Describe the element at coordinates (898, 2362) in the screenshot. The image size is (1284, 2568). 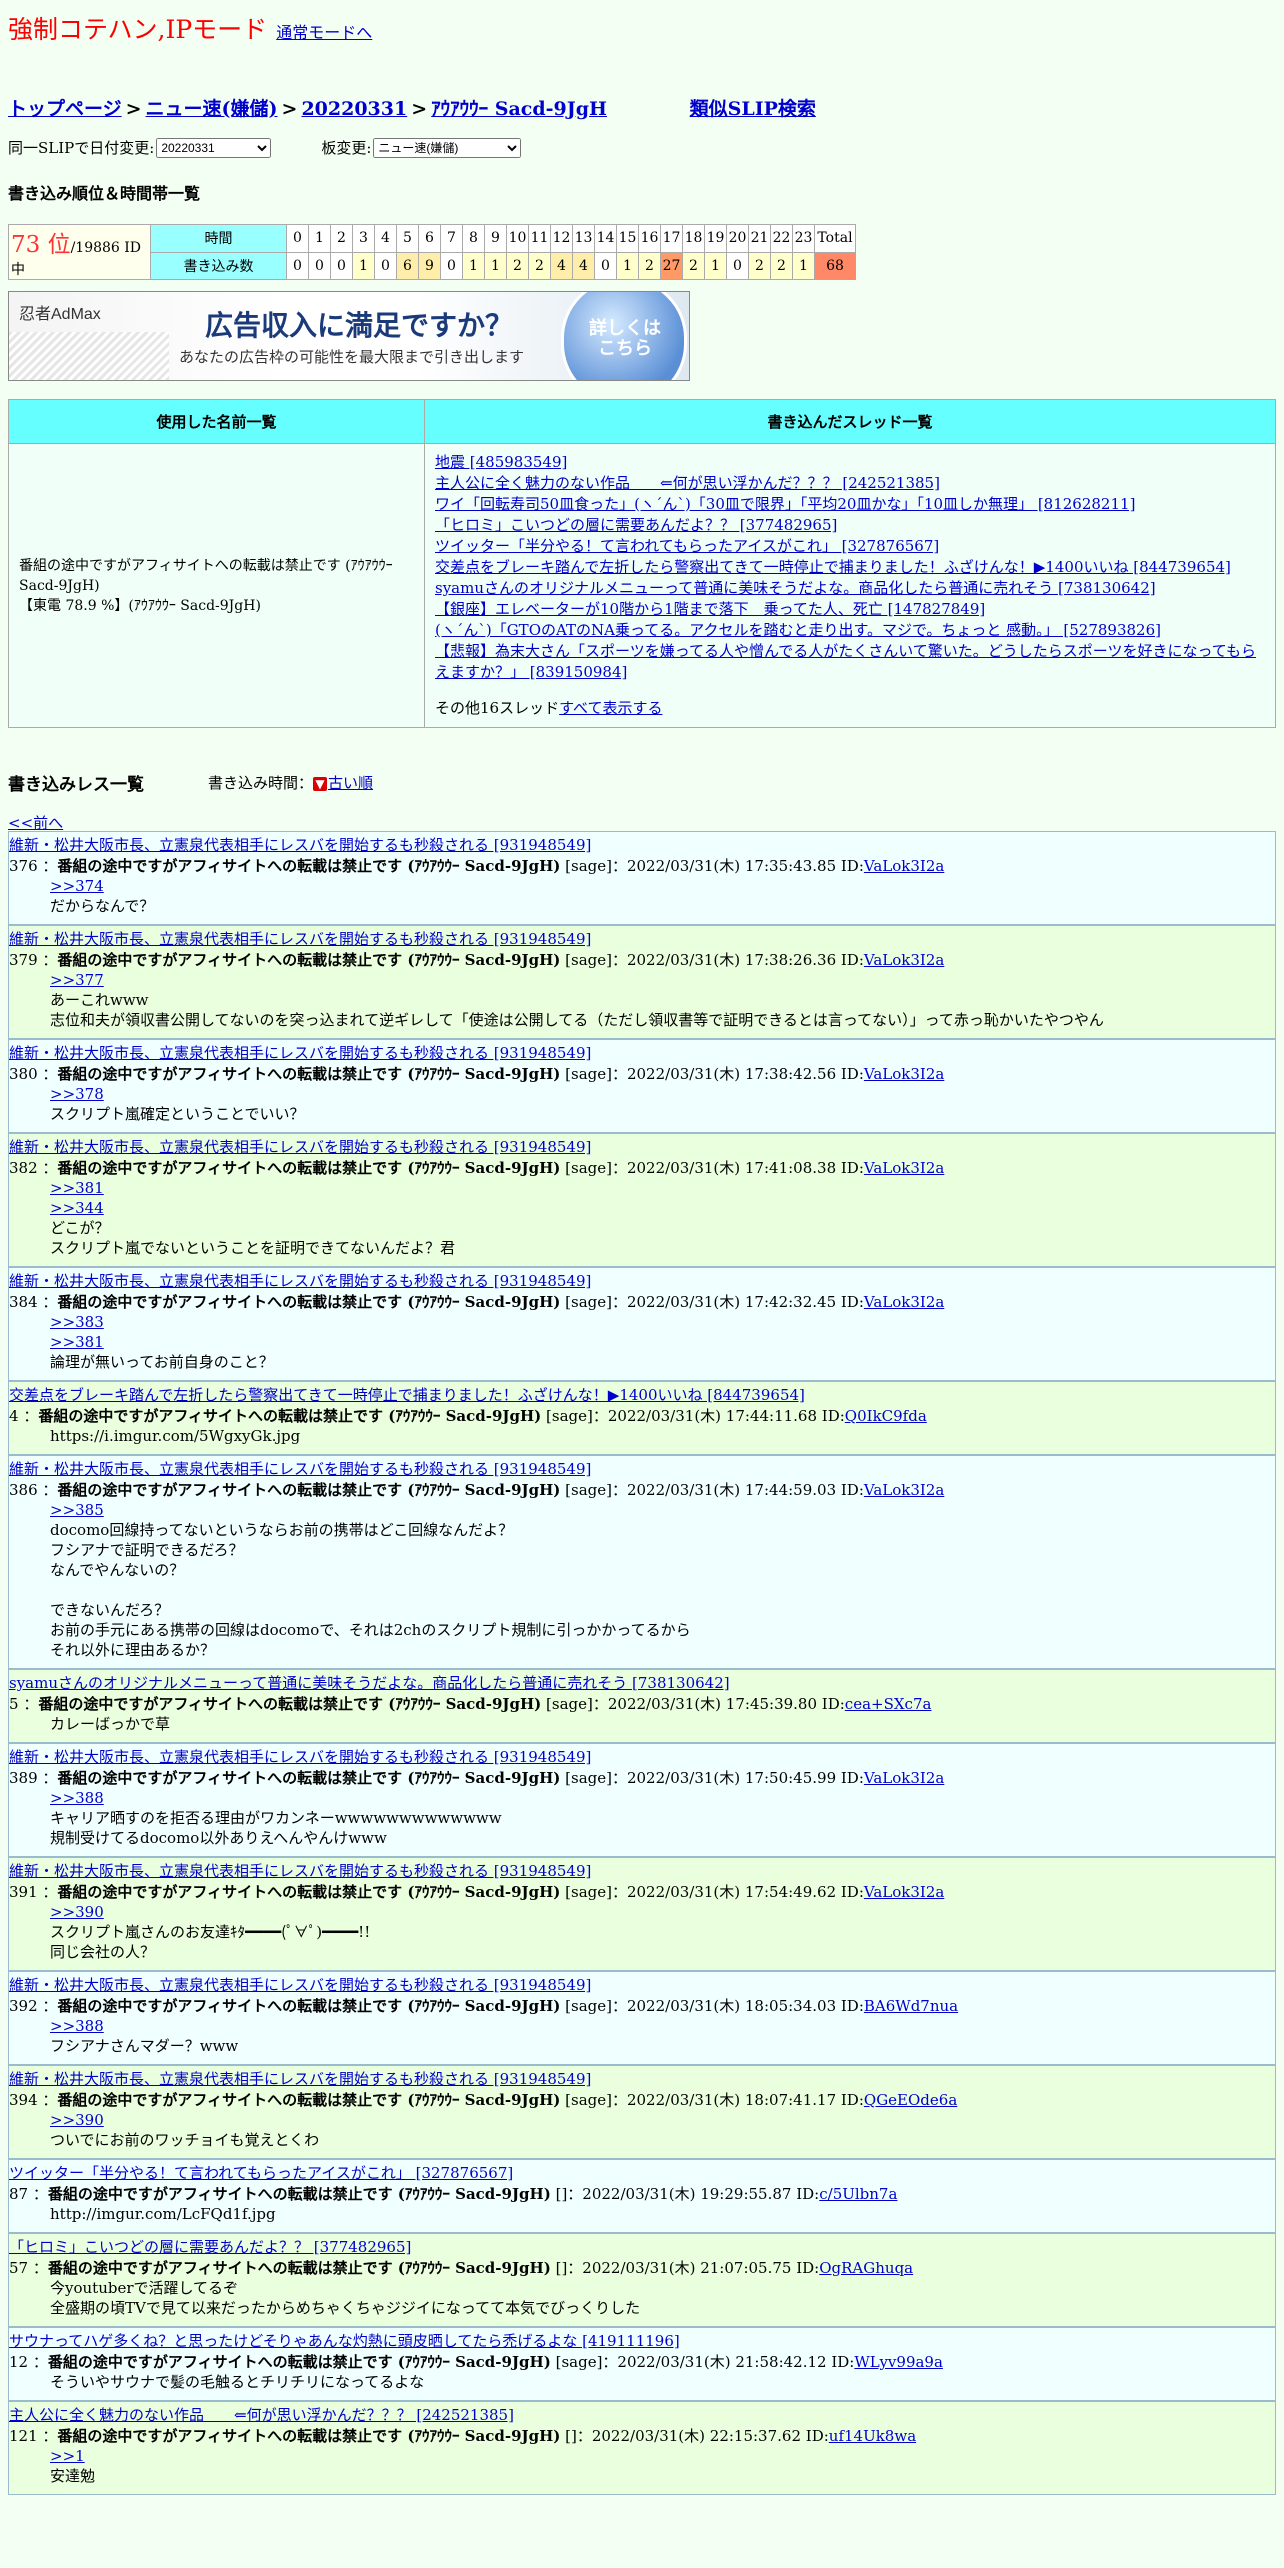
I see `post-id-link: WLyv99a9a` at that location.